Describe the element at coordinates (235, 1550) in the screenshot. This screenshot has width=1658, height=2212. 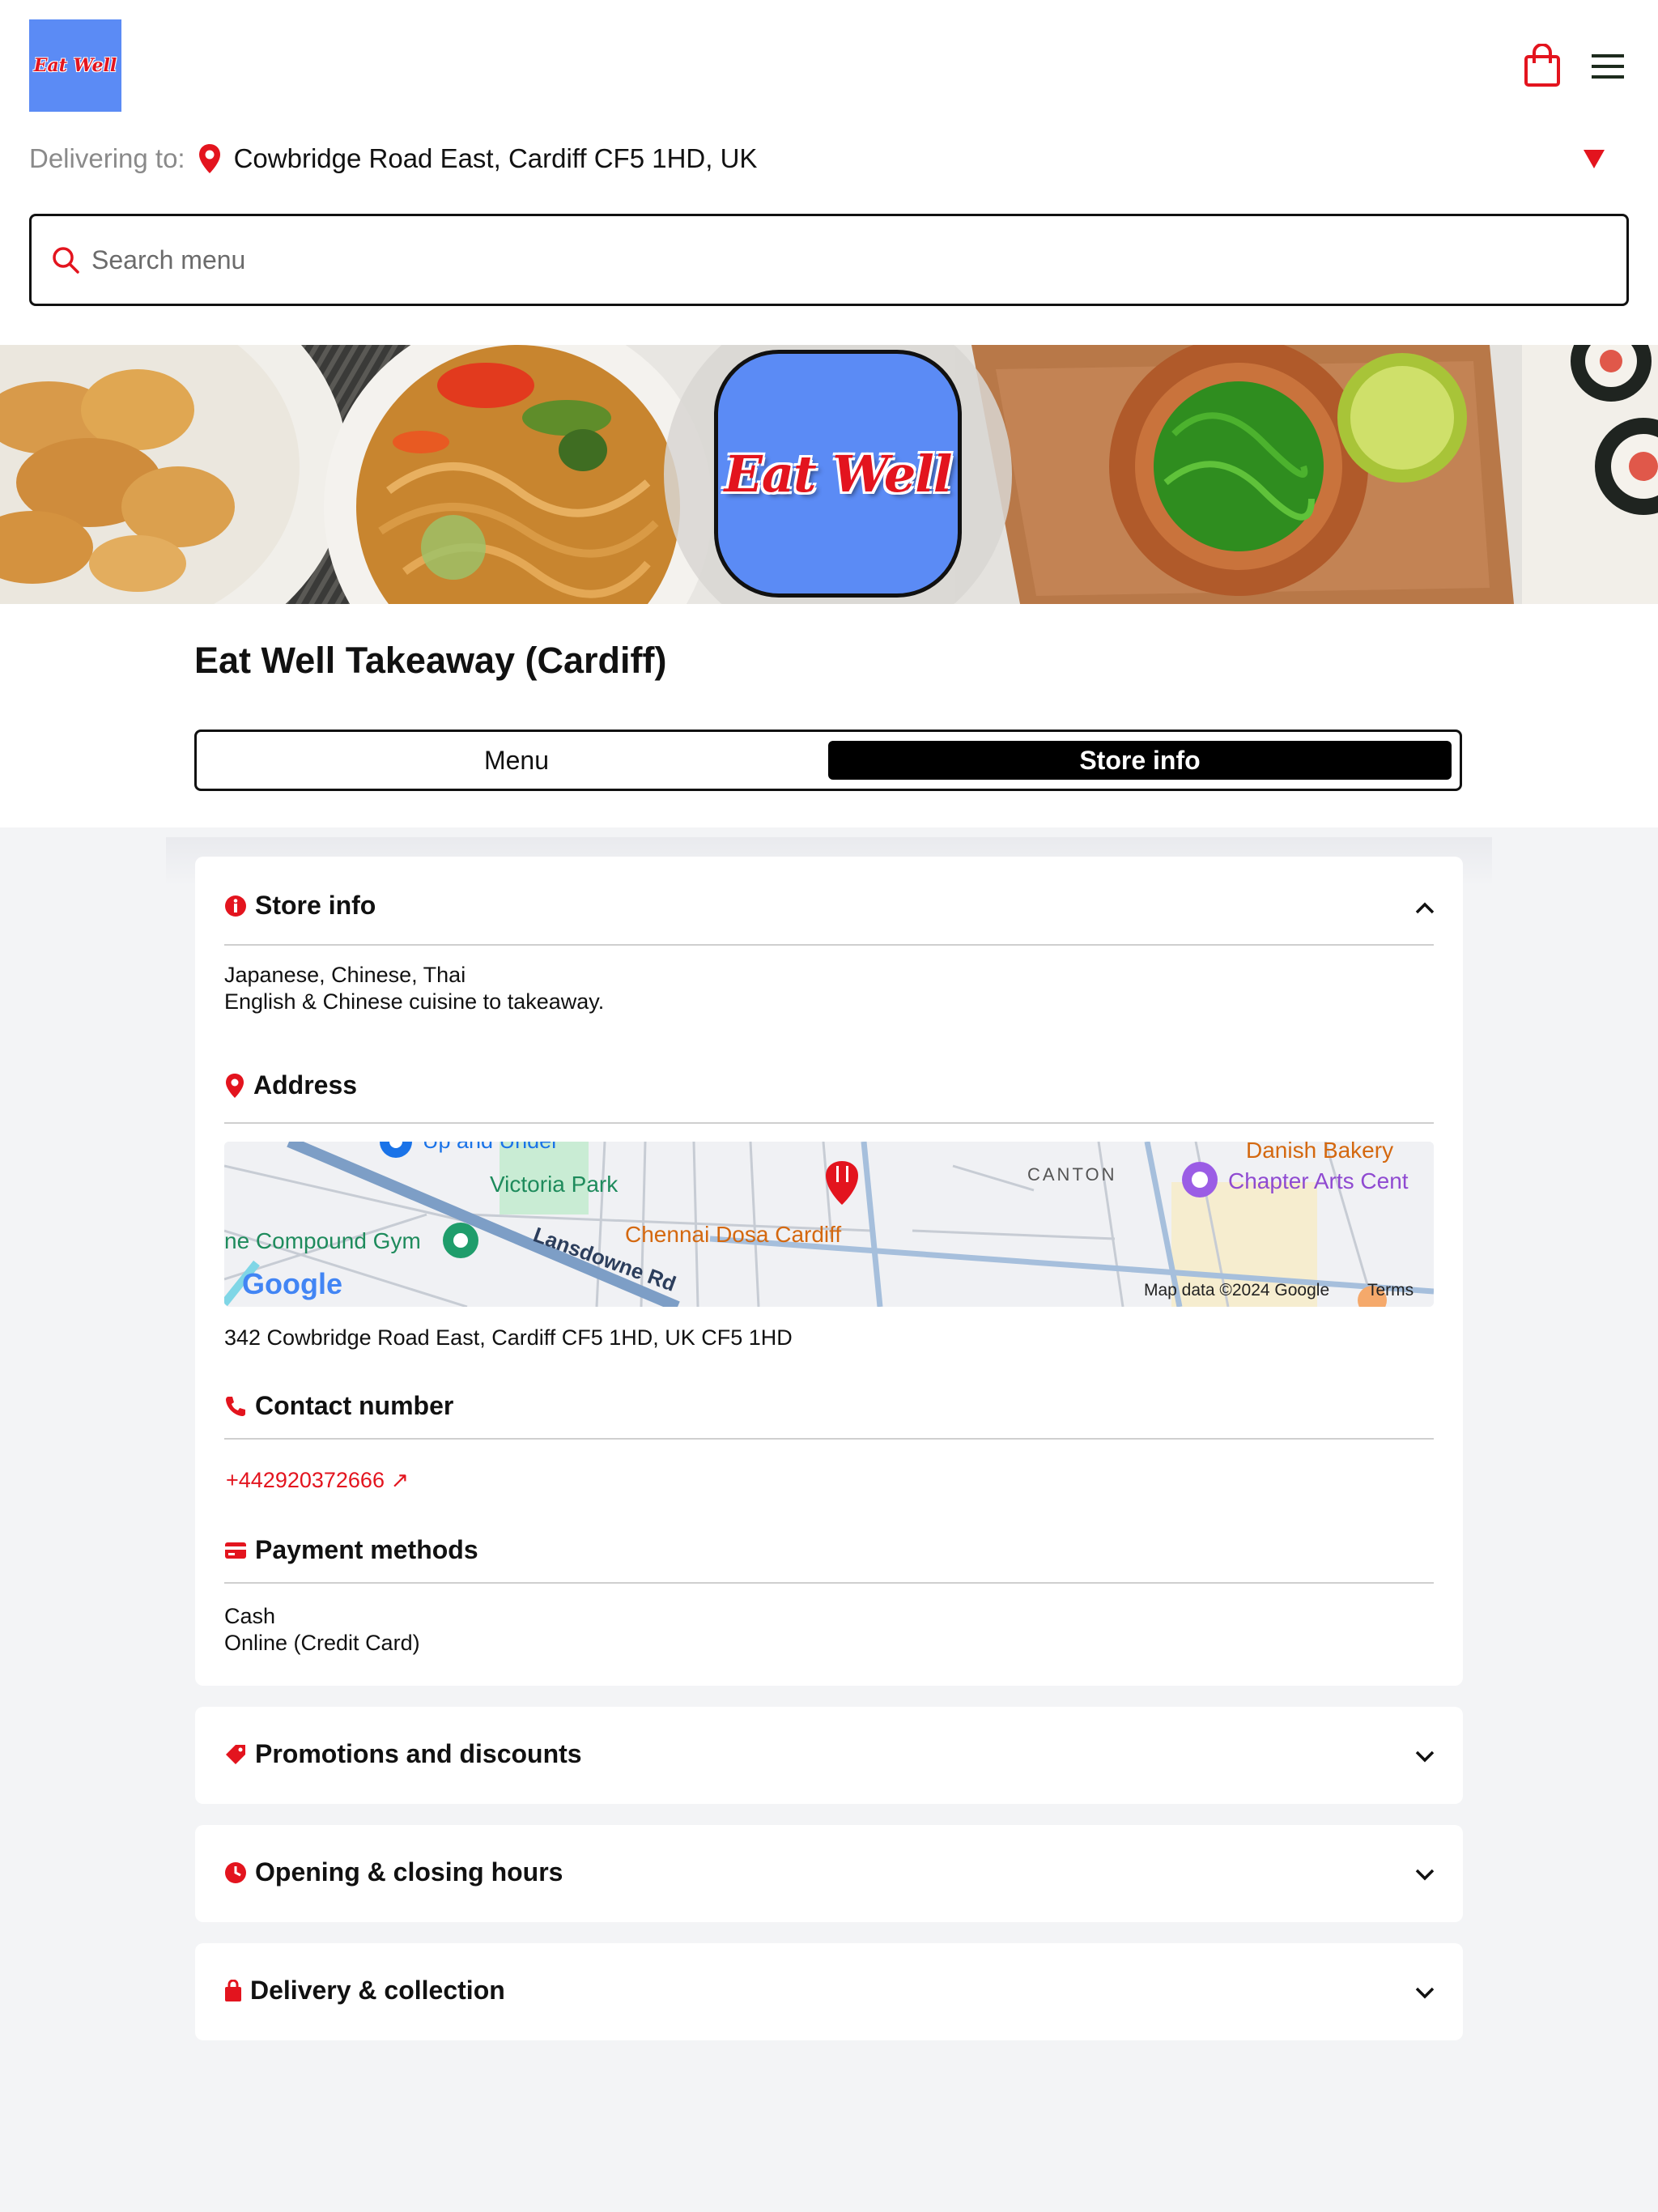
I see `credit-card-icon` at that location.